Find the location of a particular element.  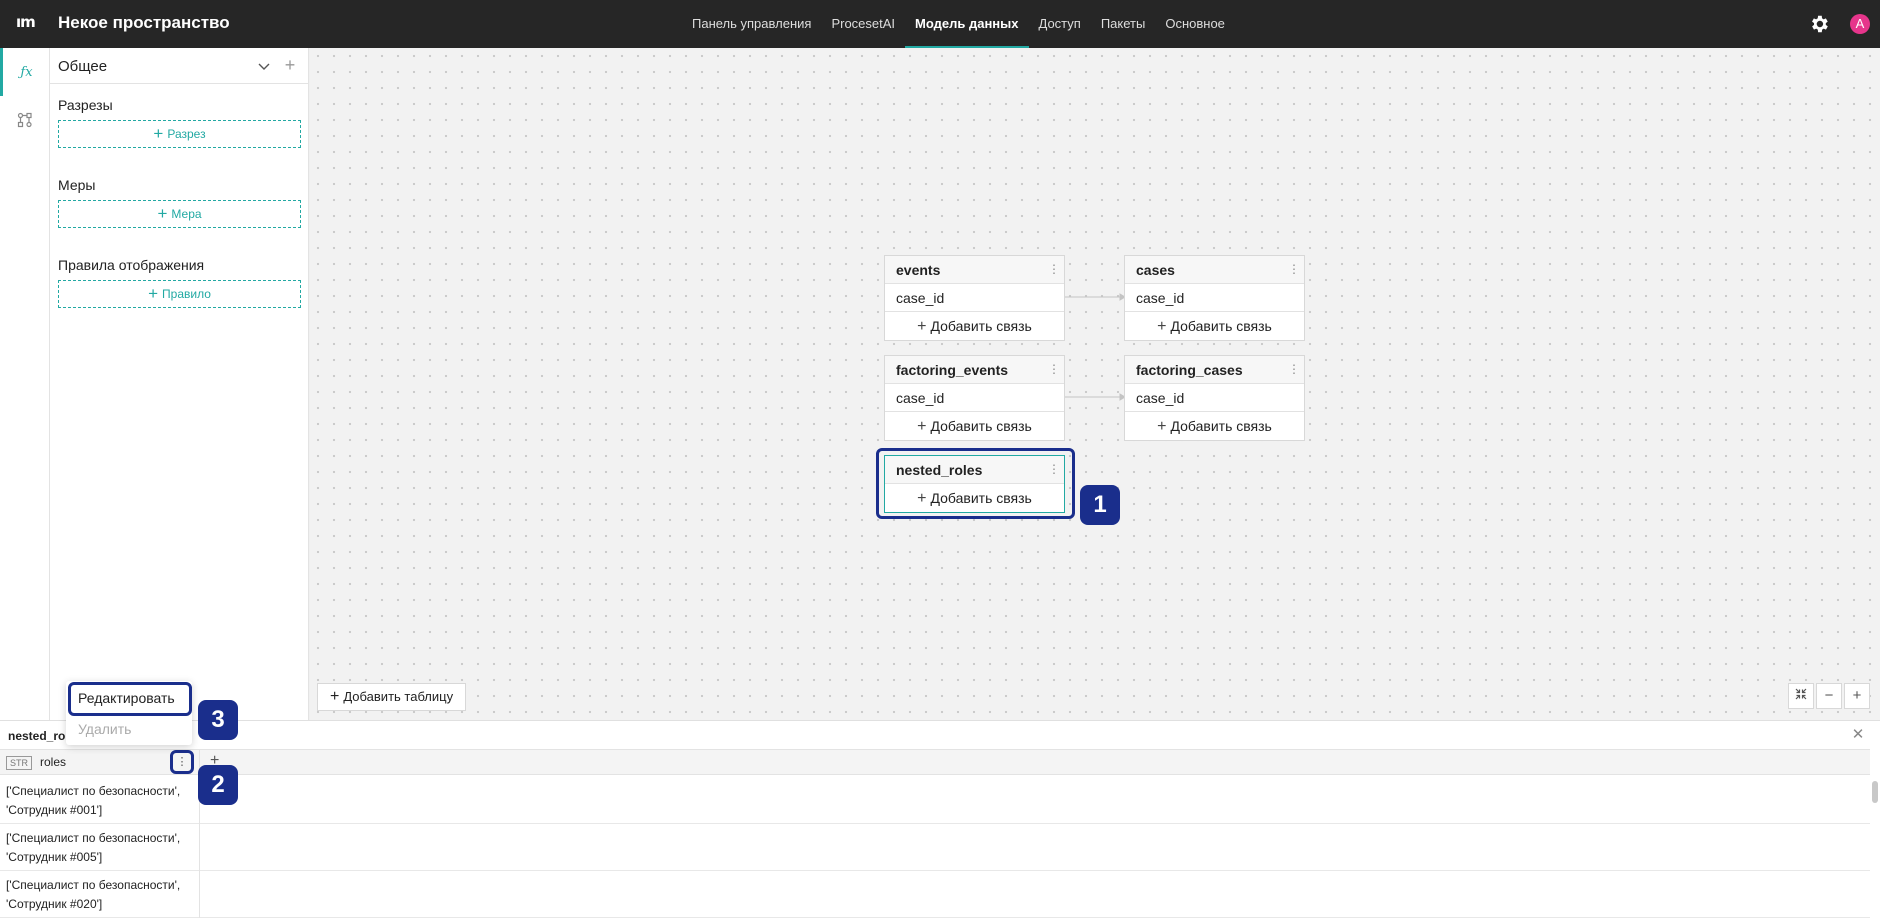

nav-item-dashboard: Панель управления is located at coordinates (751, 24).